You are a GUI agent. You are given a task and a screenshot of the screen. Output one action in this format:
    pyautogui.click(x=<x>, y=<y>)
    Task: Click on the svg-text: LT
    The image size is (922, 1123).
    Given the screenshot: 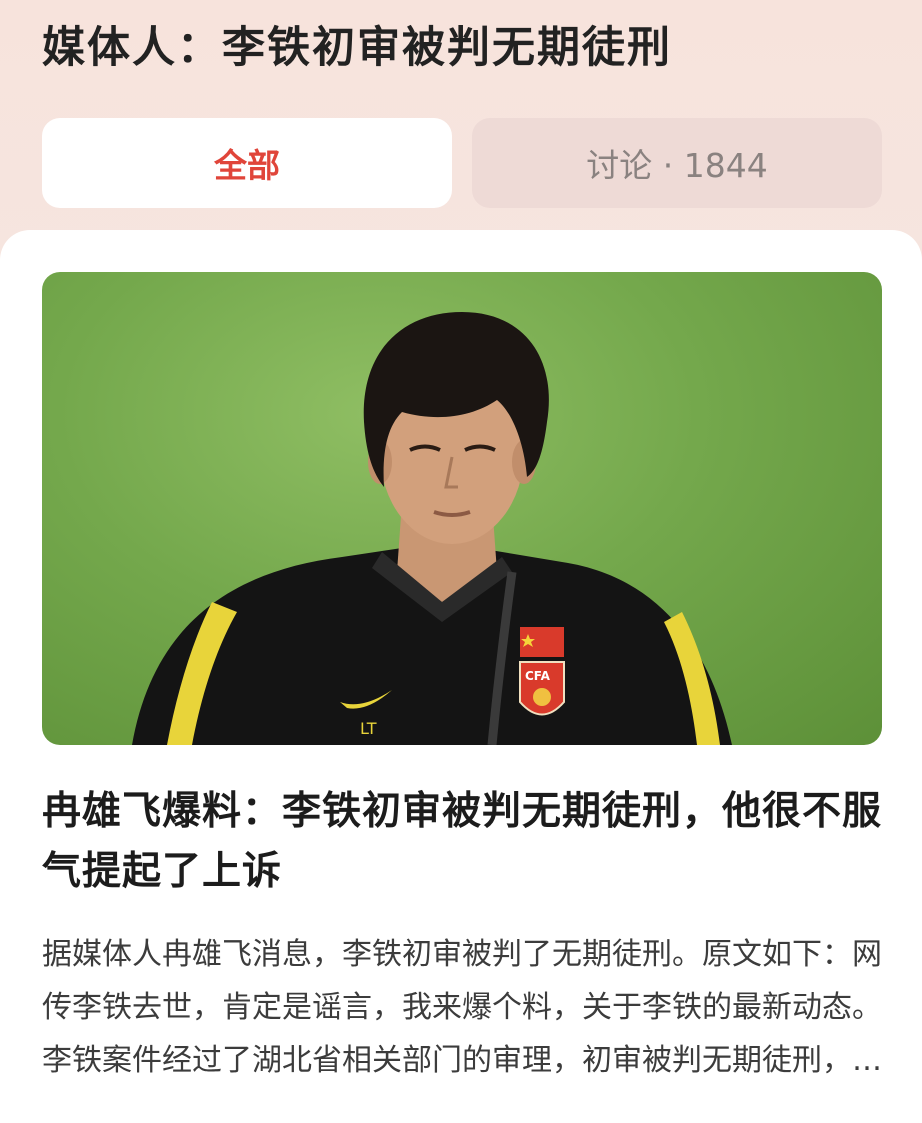 What is the action you would take?
    pyautogui.click(x=368, y=728)
    